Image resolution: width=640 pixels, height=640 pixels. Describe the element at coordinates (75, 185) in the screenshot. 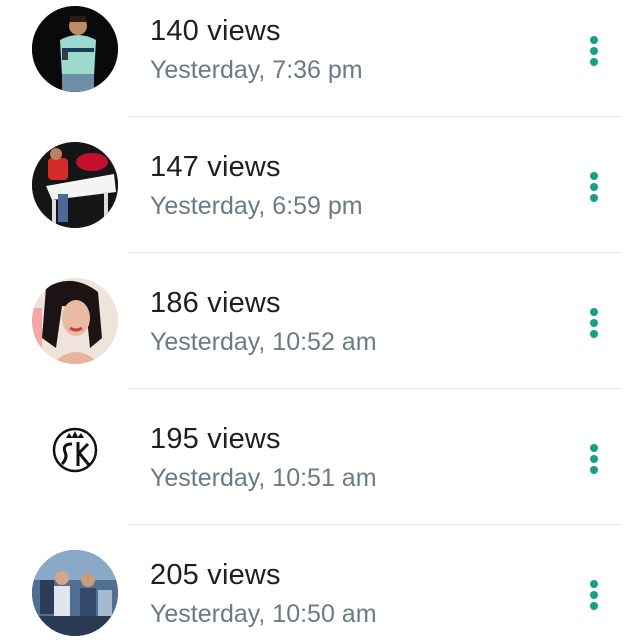

I see `person-with-table-icon` at that location.